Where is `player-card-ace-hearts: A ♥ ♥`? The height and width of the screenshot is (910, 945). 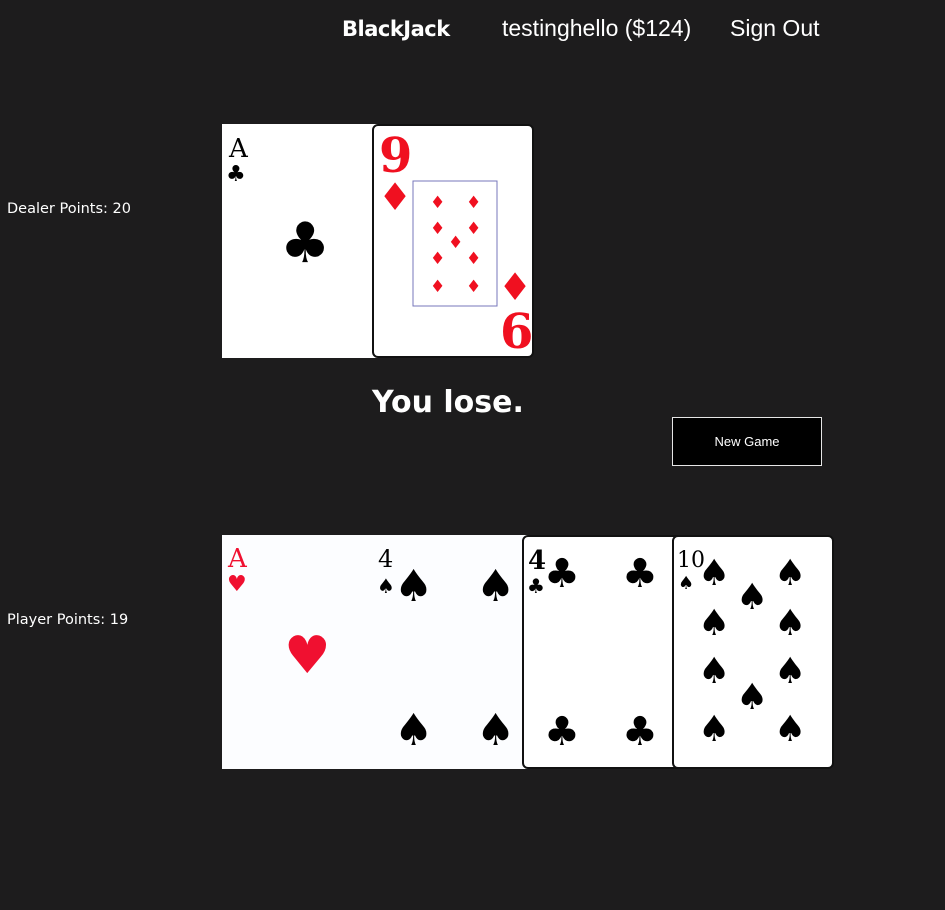
player-card-ace-hearts: A ♥ ♥ is located at coordinates (303, 652).